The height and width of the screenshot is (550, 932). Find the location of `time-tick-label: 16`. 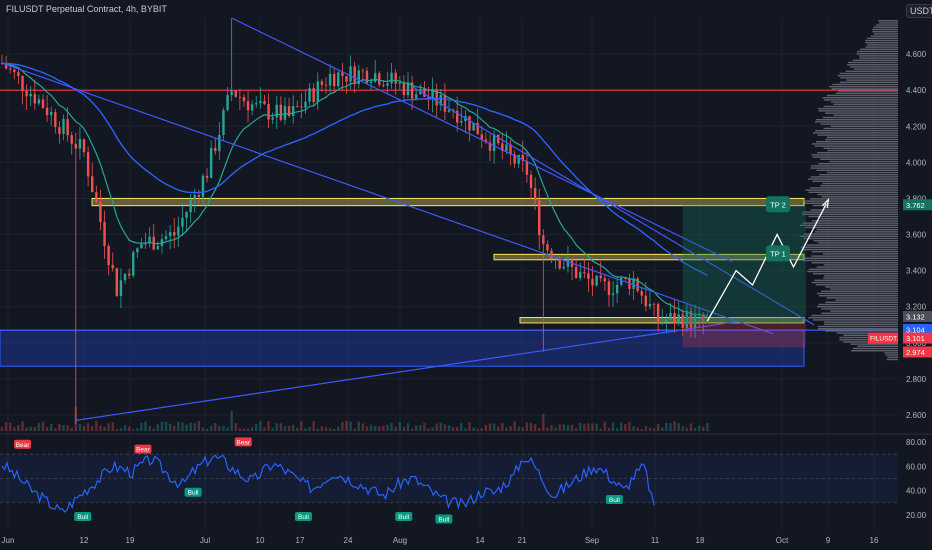

time-tick-label: 16 is located at coordinates (874, 540).